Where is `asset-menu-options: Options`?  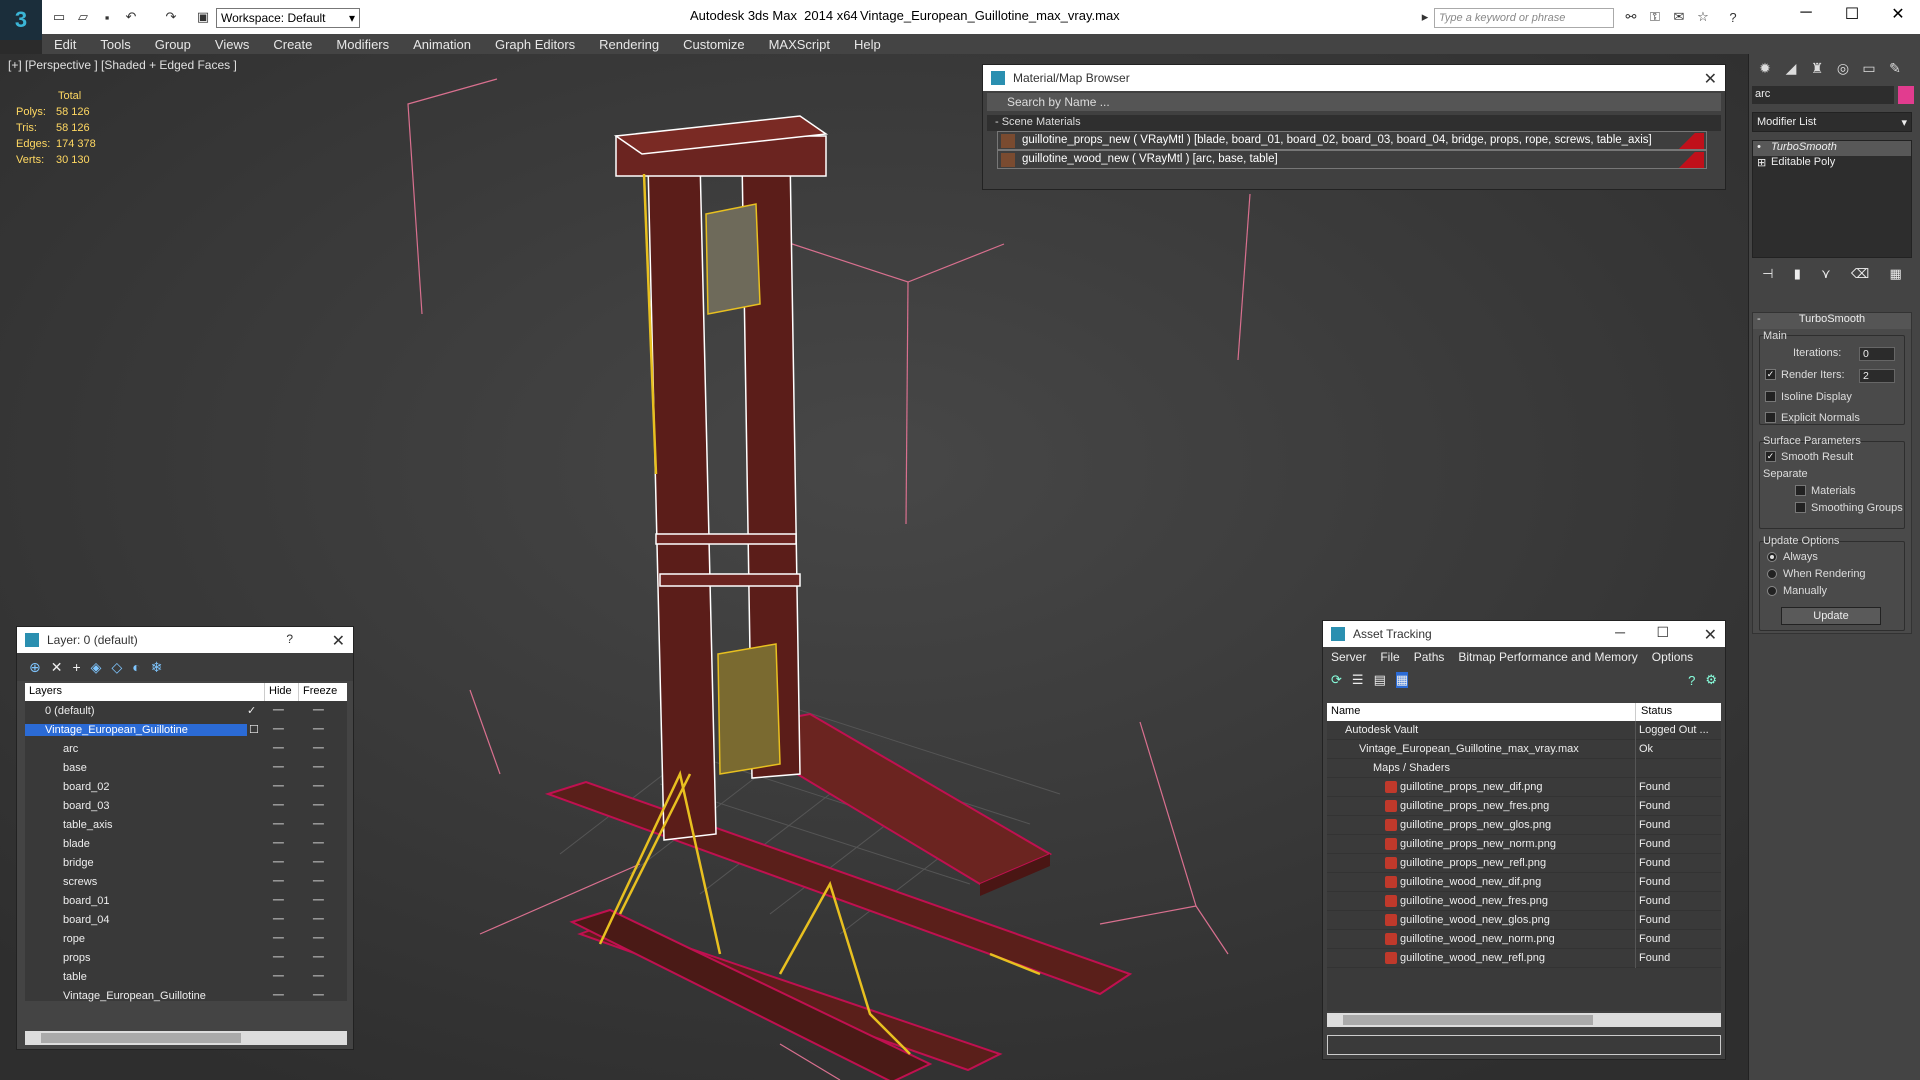
asset-menu-options: Options is located at coordinates (1672, 657).